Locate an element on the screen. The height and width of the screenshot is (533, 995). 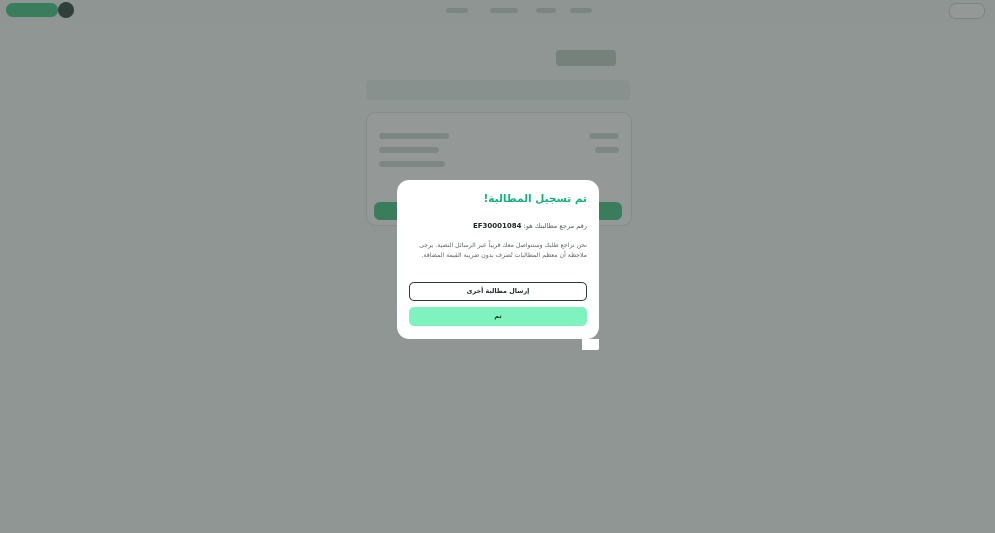
reference-label: رقم مرجع مطالبتك هو: is located at coordinates (555, 226).